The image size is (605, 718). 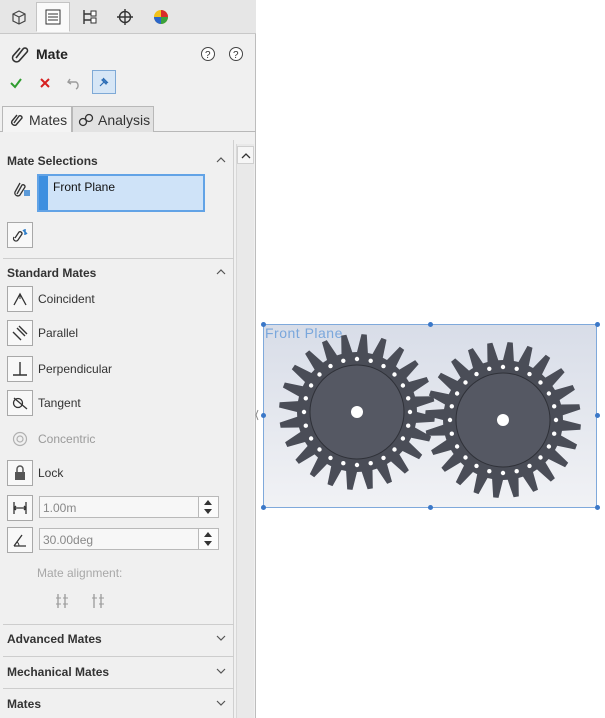 I want to click on distance-mate-option: 1.00m, so click(x=117, y=508).